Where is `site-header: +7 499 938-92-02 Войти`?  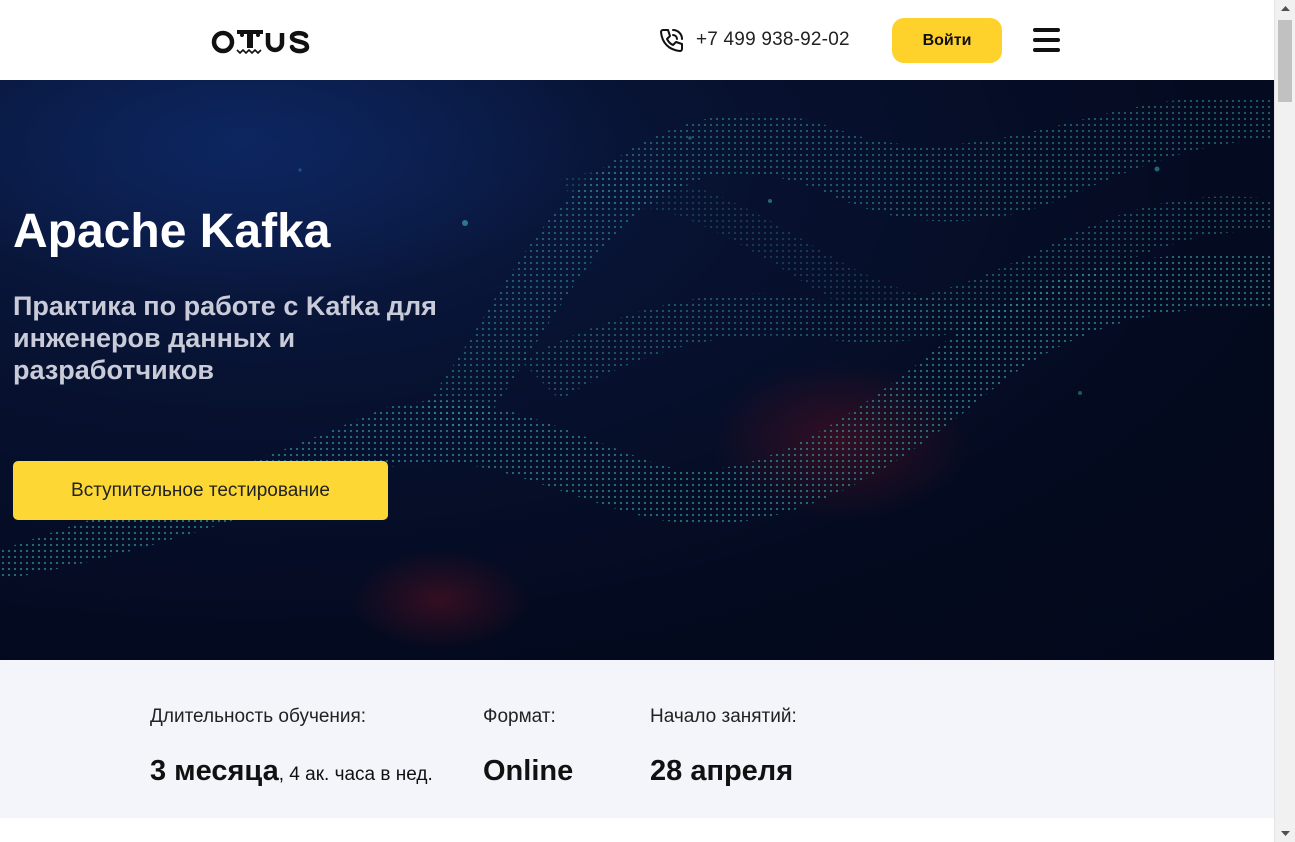
site-header: +7 499 938-92-02 Войти is located at coordinates (637, 40).